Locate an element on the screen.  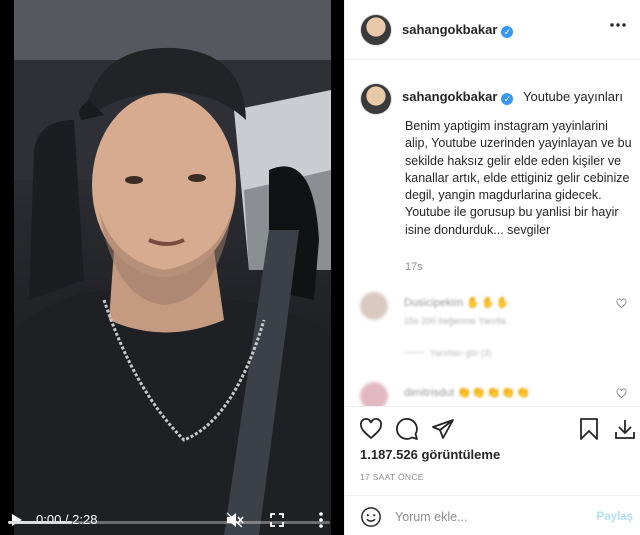
post-header: sahangokbakar ✓ is located at coordinates (492, 30).